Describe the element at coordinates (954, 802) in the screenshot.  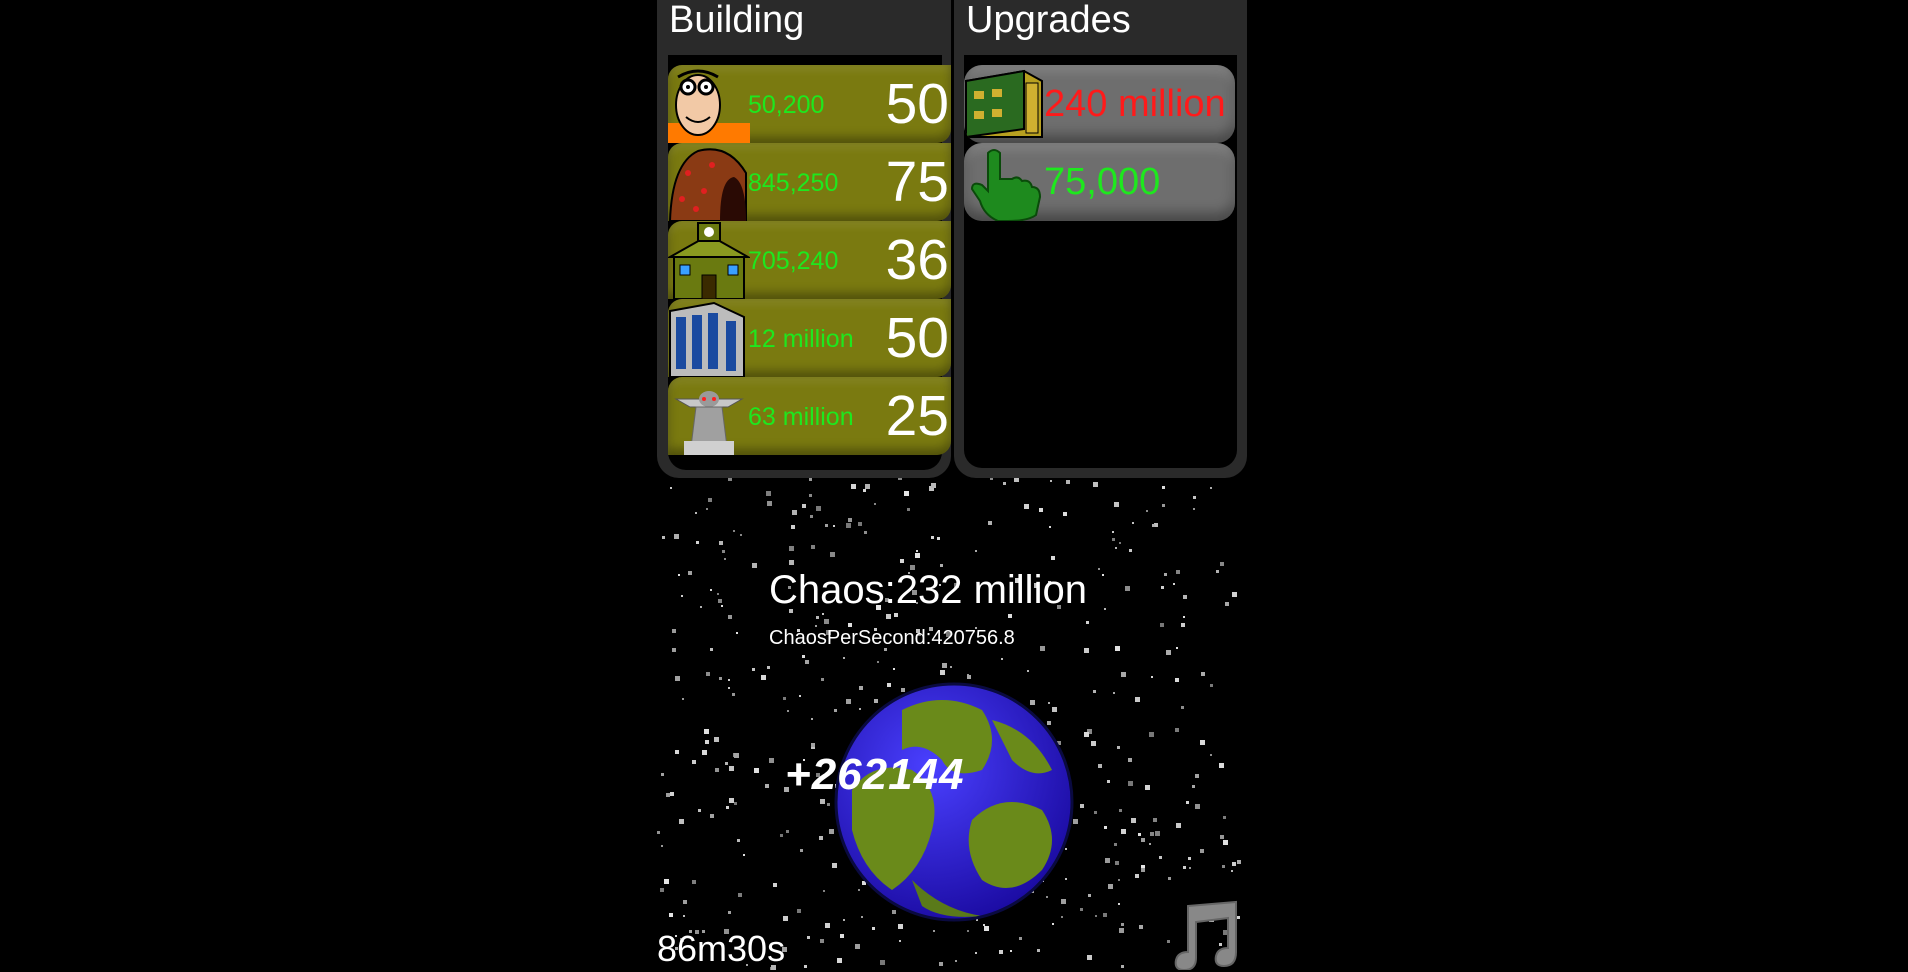
I see `earth-globe-button` at that location.